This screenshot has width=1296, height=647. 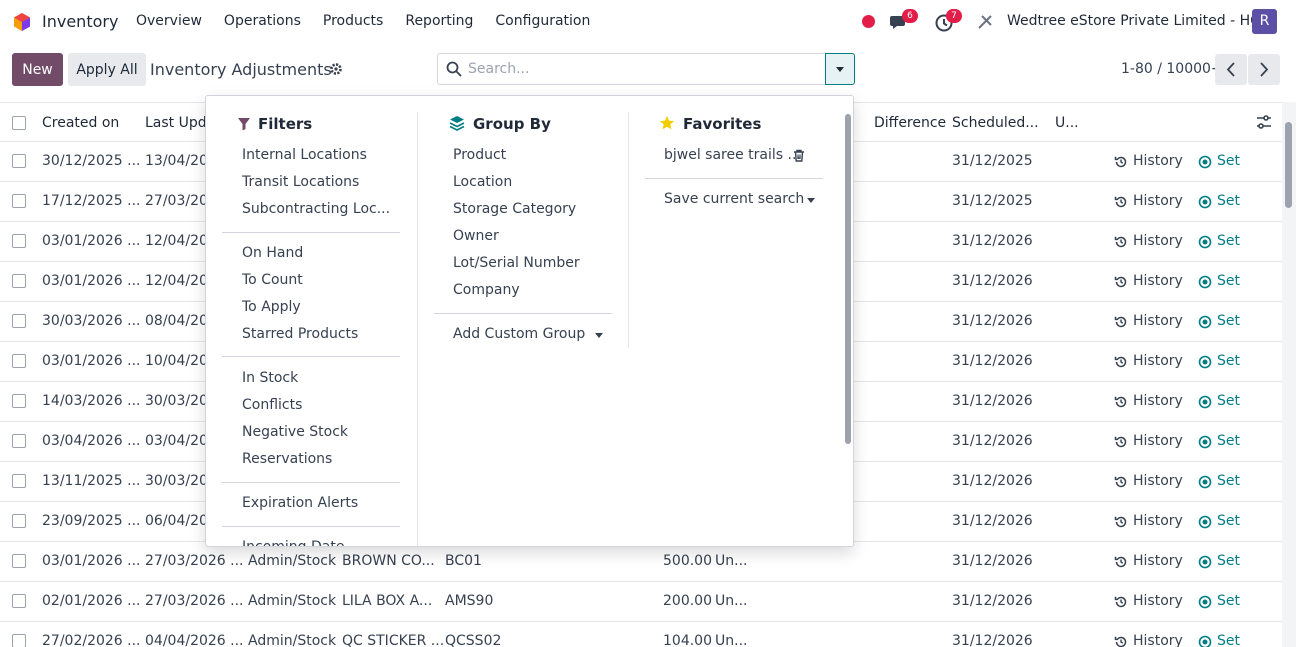 I want to click on add-custom-group-select: Add Custom Group, so click(x=519, y=334).